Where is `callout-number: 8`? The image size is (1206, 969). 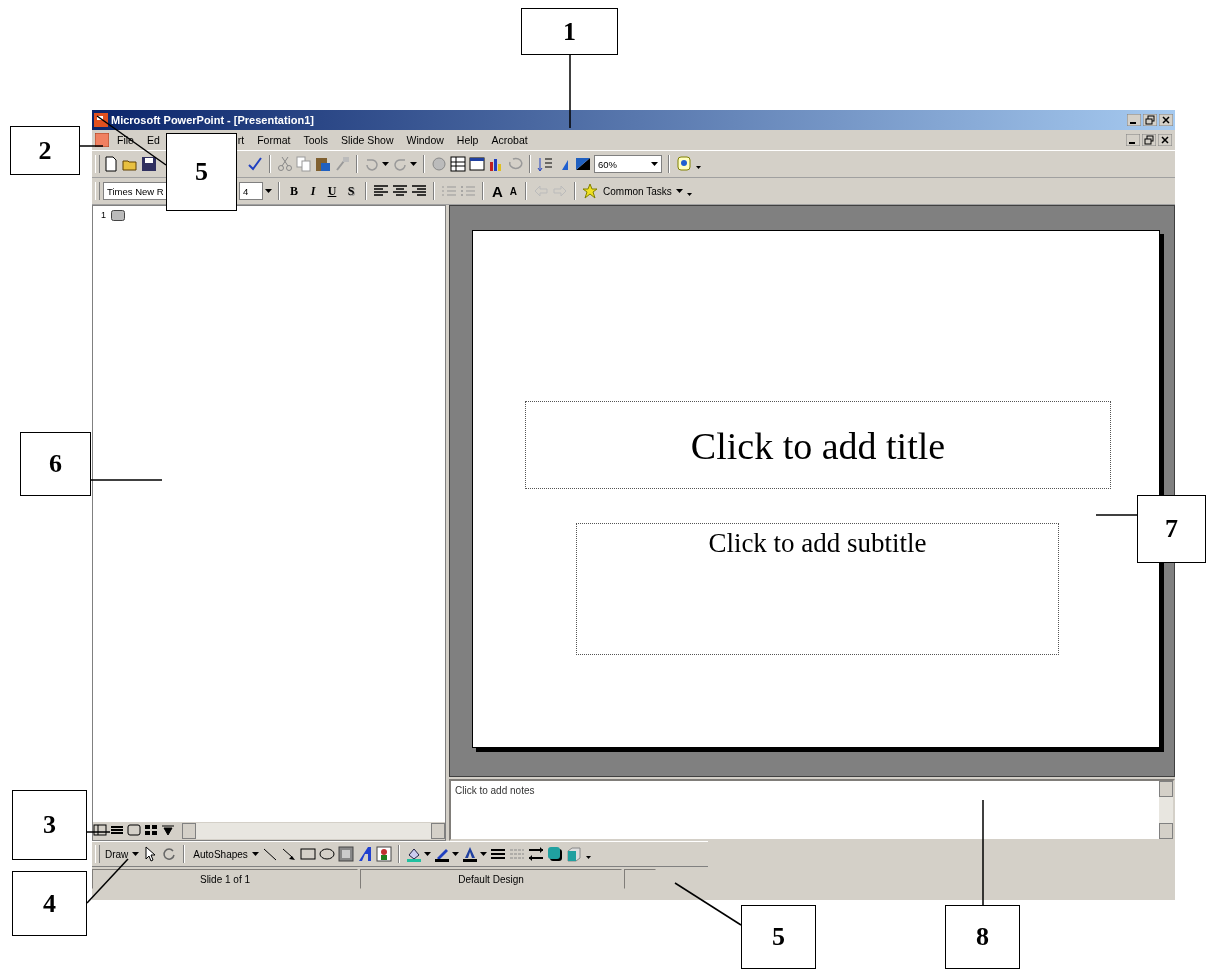 callout-number: 8 is located at coordinates (982, 937).